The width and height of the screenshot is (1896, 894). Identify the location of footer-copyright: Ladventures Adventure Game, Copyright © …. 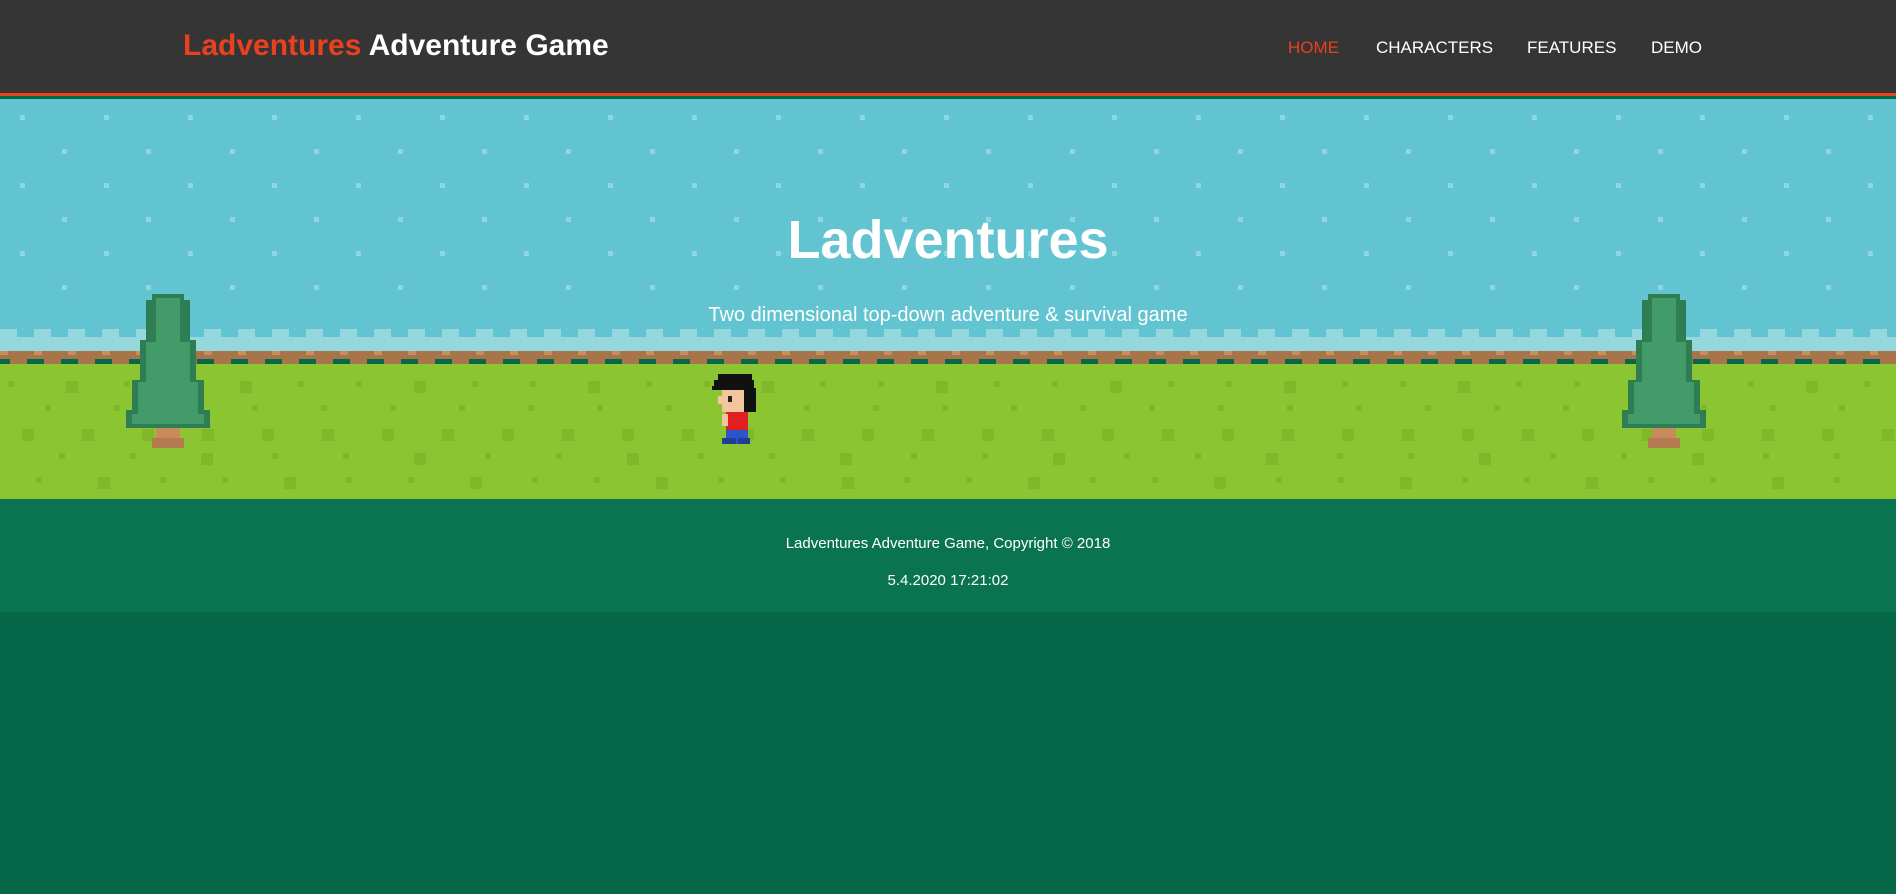
(948, 543).